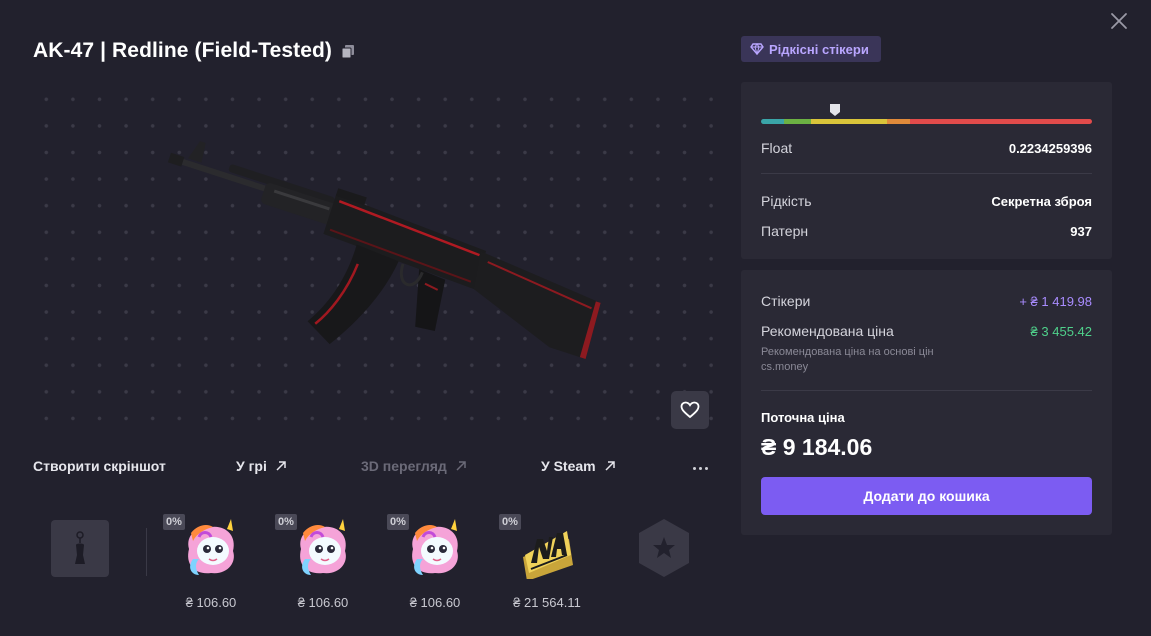 This screenshot has width=1151, height=636. I want to click on screenshot-label: Створити скріншот, so click(99, 466).